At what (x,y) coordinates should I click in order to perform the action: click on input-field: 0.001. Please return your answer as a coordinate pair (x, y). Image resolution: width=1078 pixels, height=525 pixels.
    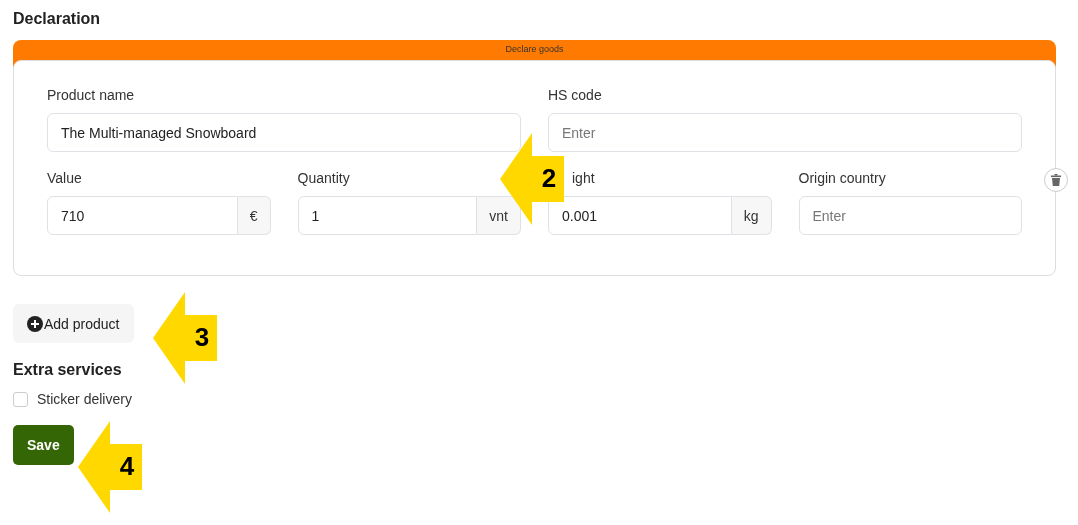
    Looking at the image, I should click on (640, 215).